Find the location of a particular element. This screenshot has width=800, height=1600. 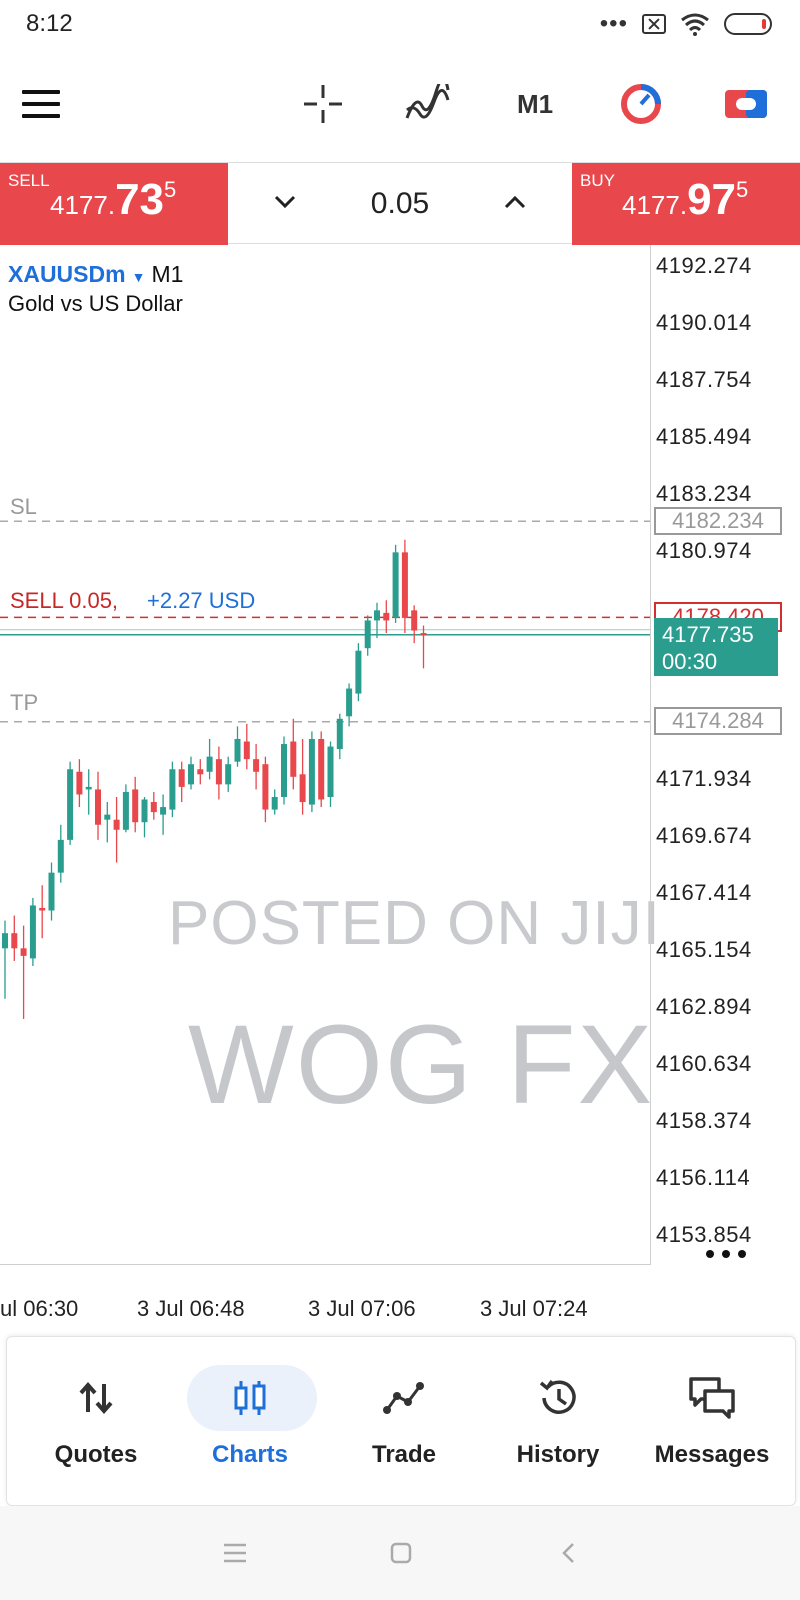

recent-apps-icon is located at coordinates (235, 1553).